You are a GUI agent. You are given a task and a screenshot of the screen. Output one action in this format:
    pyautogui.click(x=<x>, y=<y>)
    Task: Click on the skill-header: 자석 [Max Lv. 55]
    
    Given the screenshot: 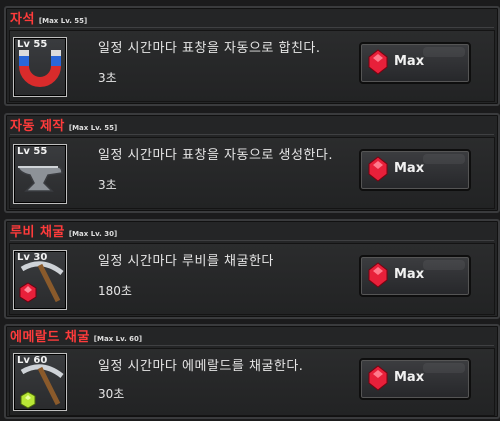 What is the action you would take?
    pyautogui.click(x=252, y=19)
    